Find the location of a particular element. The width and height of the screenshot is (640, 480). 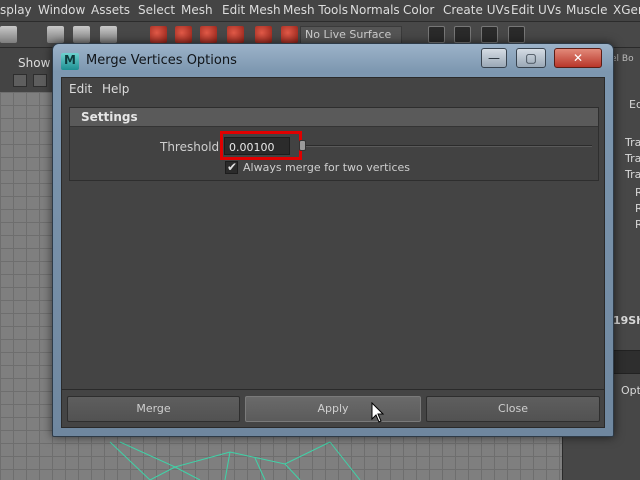

render-frame-icon is located at coordinates (462, 34).